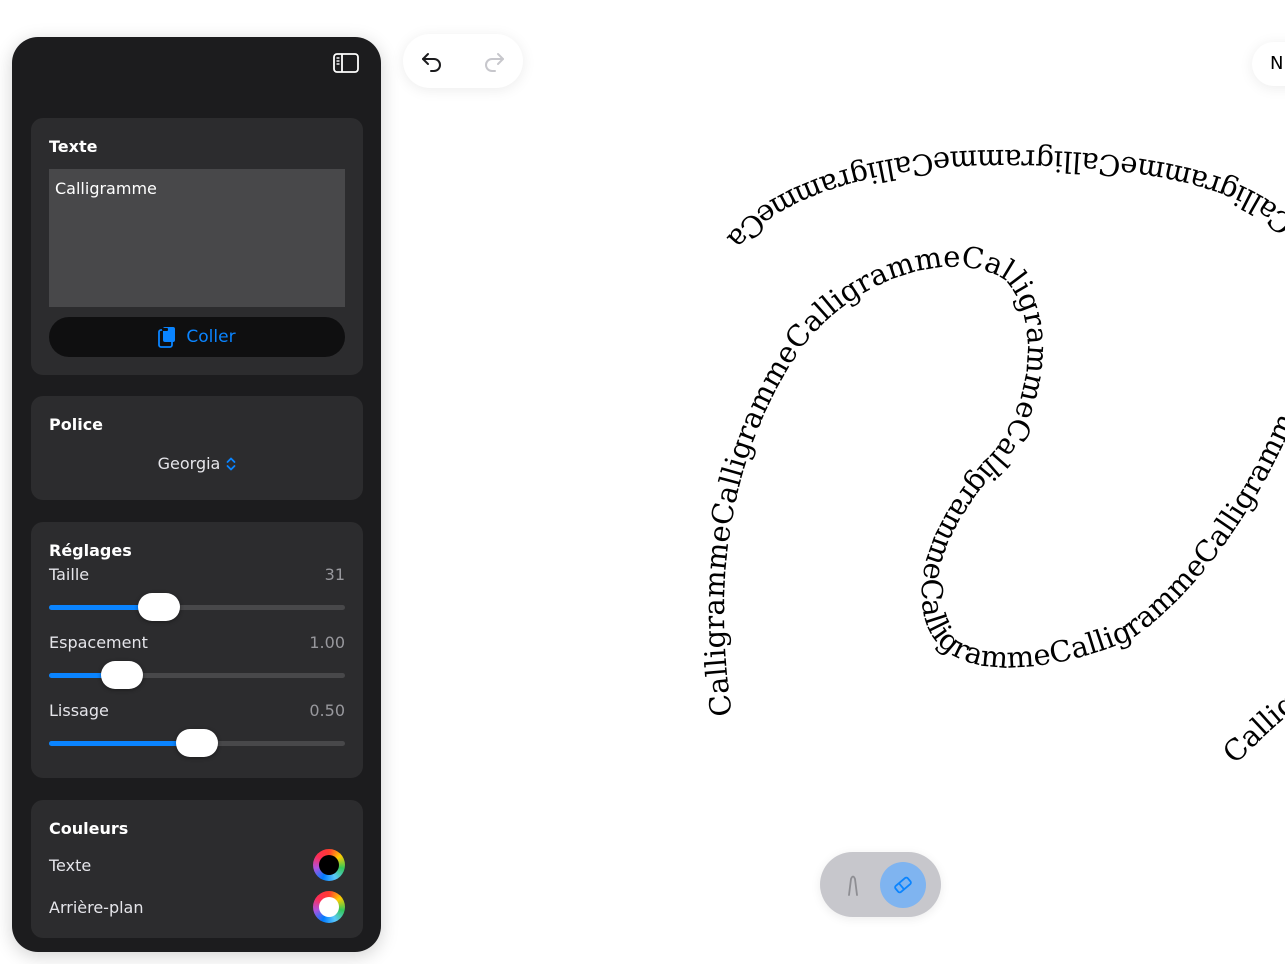 This screenshot has height=964, width=1285. I want to click on text-card: Texte Calligramme Coller, so click(197, 246).